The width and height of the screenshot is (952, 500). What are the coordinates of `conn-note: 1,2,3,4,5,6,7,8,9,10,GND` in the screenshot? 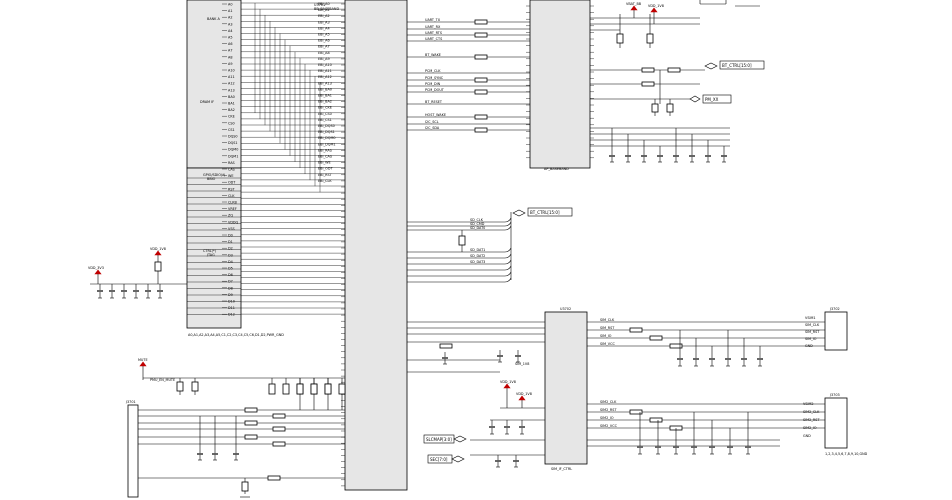 It's located at (846, 454).